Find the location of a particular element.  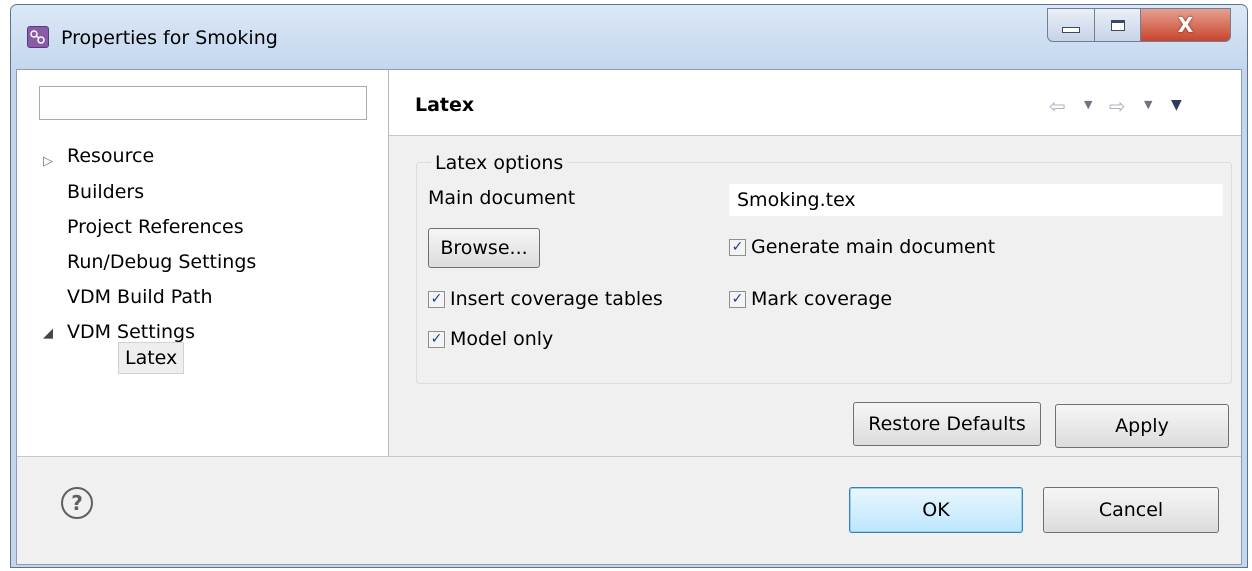

restore-defaults-button: Restore Defaults is located at coordinates (947, 424).